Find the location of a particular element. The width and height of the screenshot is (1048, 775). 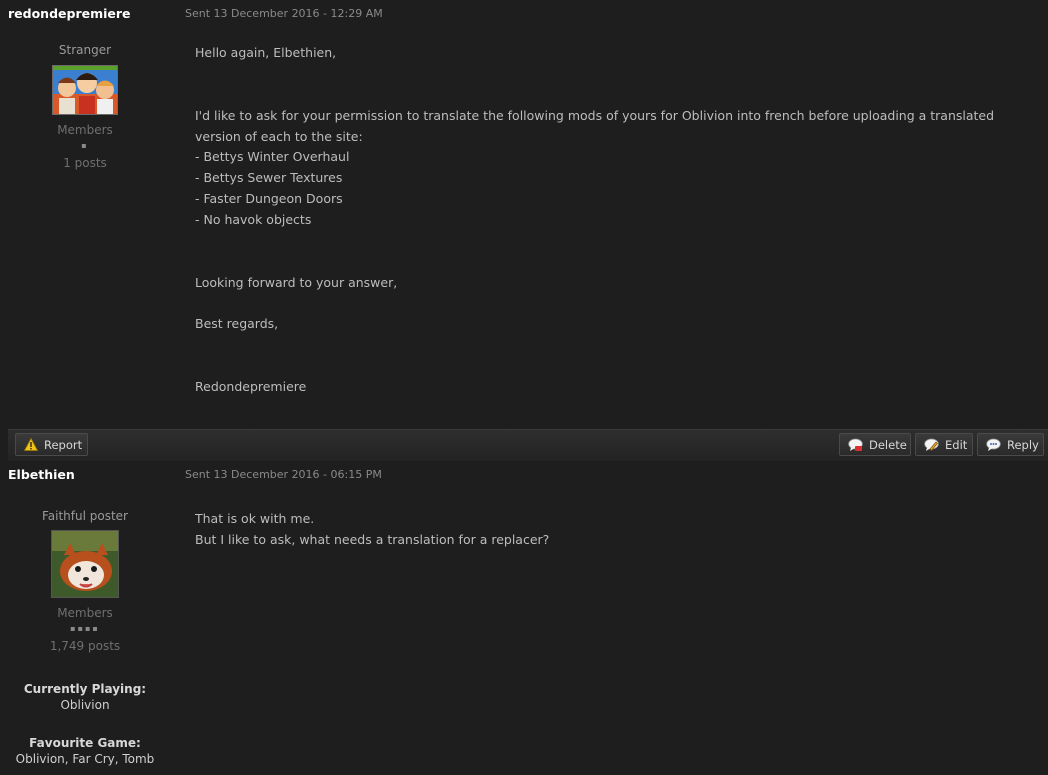

body-signature: Redondepremiere is located at coordinates (251, 387).